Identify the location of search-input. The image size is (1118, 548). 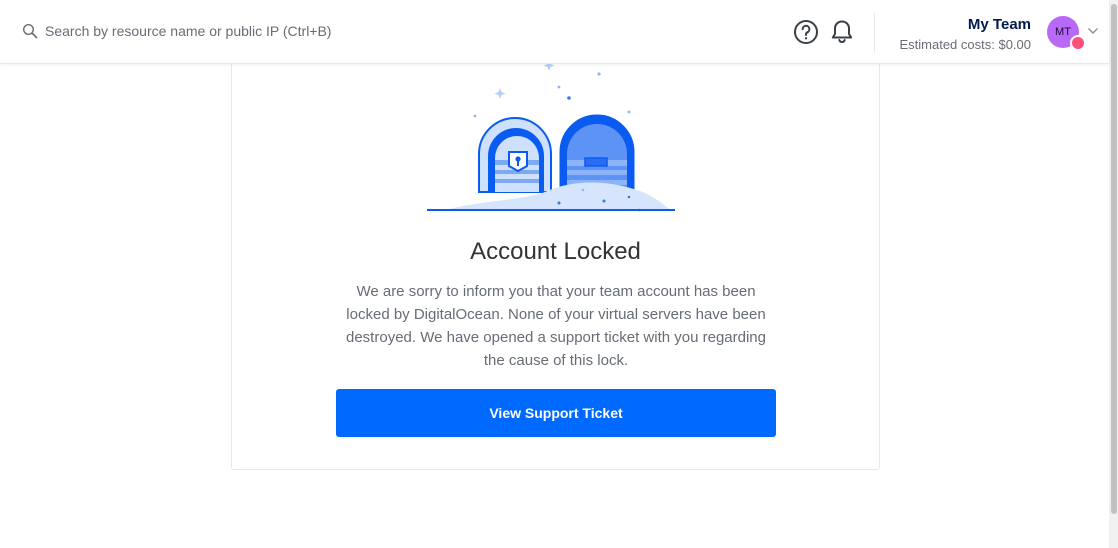
(255, 31).